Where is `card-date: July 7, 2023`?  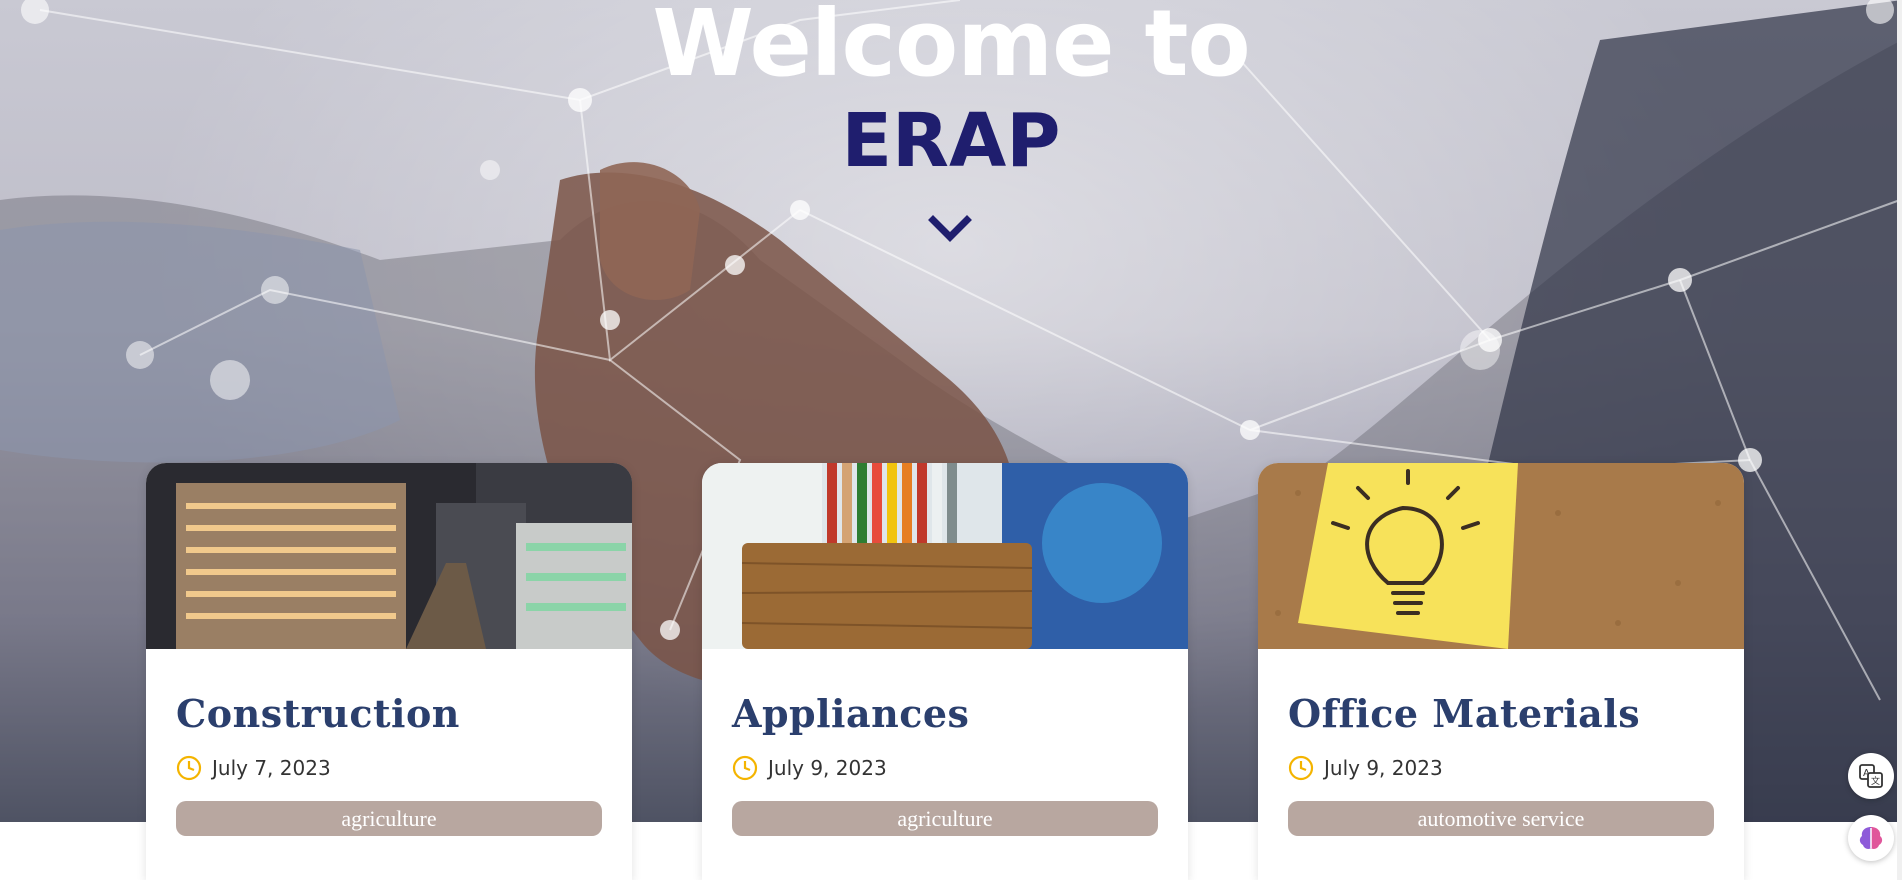 card-date: July 7, 2023 is located at coordinates (271, 768).